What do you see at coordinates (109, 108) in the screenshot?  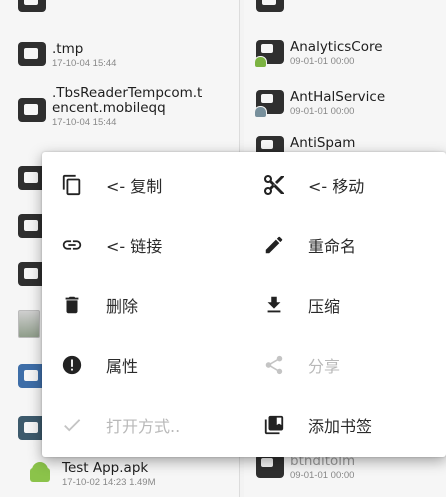 I see `file-name-cont: encent.mobileqq` at bounding box center [109, 108].